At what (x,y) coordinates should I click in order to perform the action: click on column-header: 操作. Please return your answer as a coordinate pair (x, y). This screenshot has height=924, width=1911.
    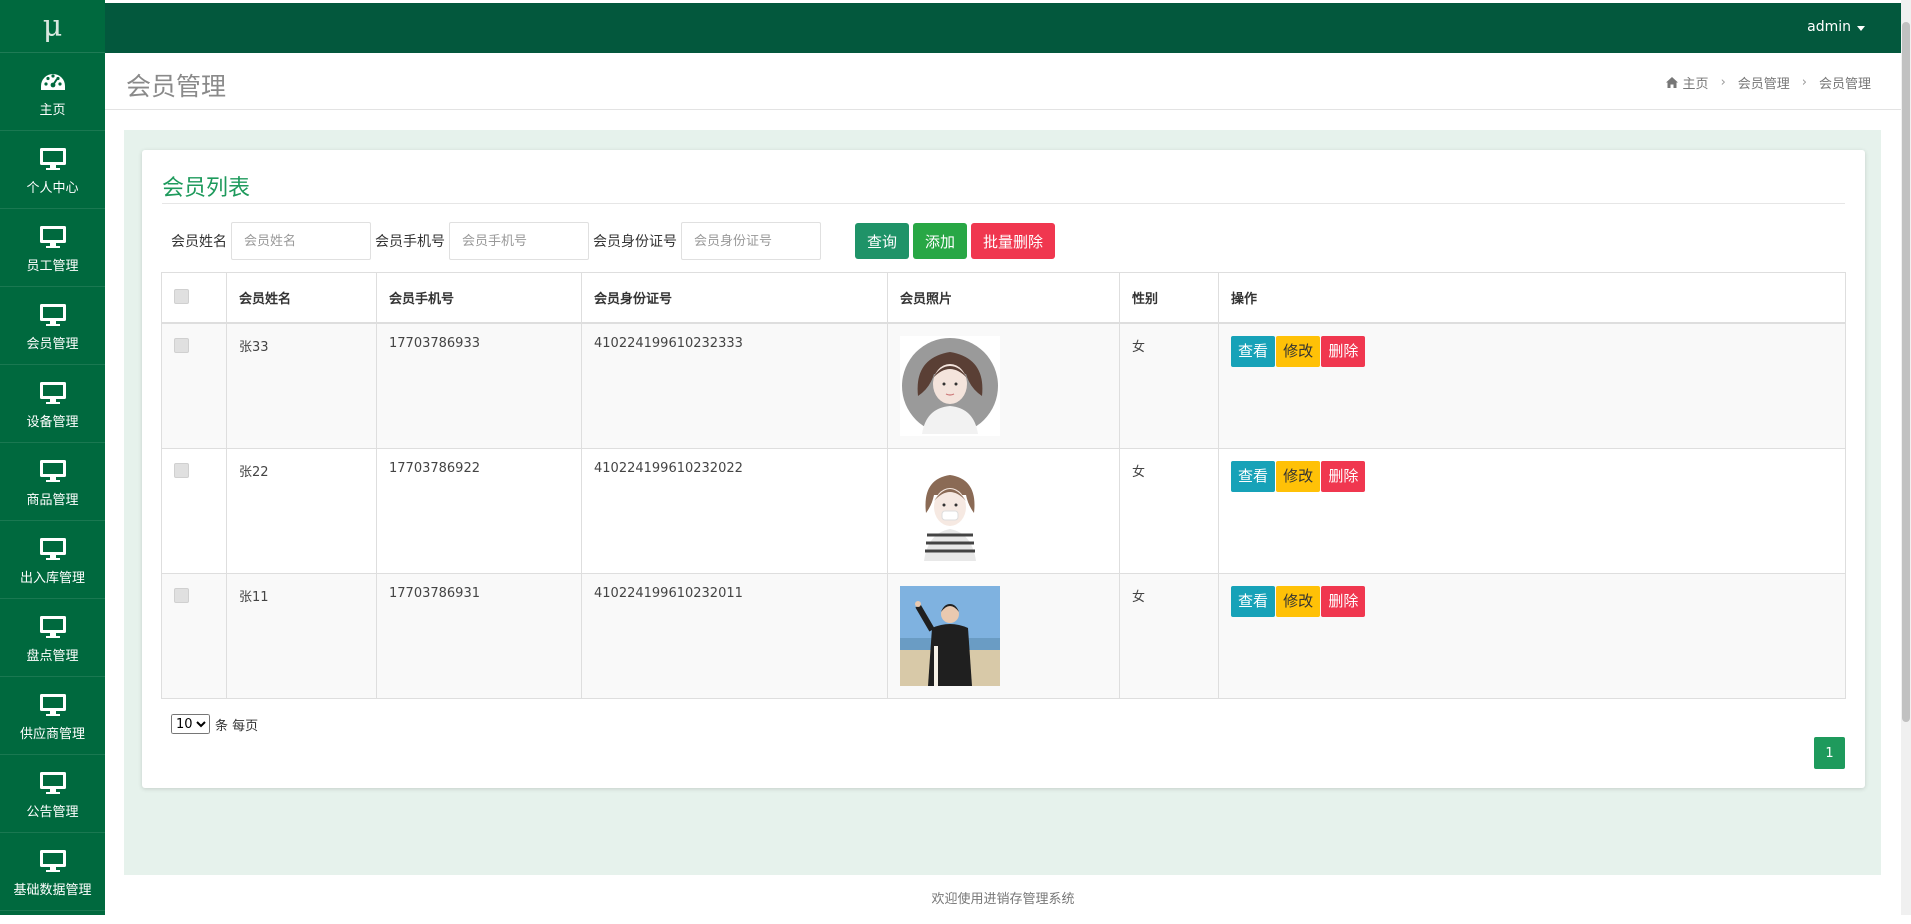
    Looking at the image, I should click on (1532, 298).